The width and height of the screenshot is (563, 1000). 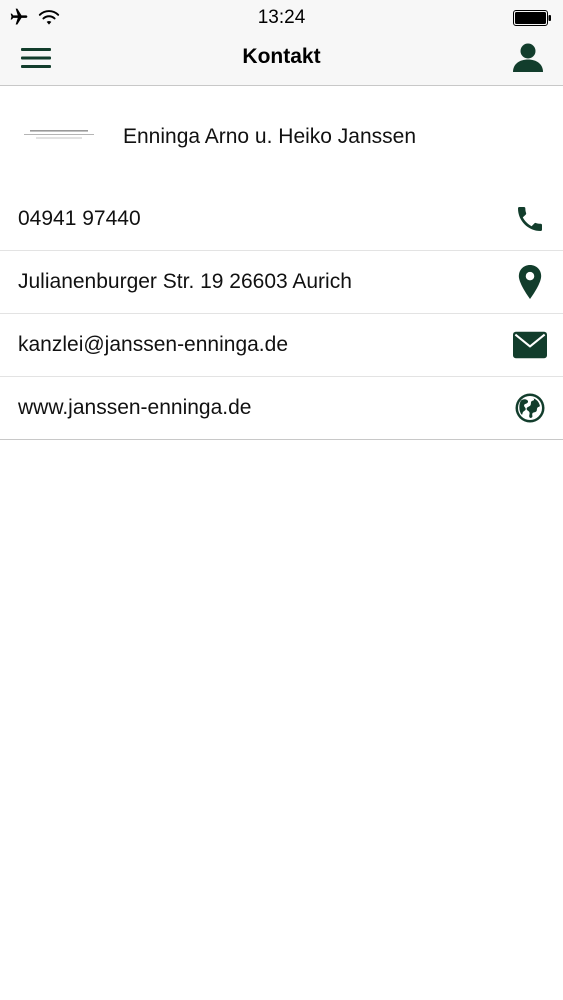 I want to click on company-name: Enninga Arno u. Heiko Janssen, so click(x=270, y=136).